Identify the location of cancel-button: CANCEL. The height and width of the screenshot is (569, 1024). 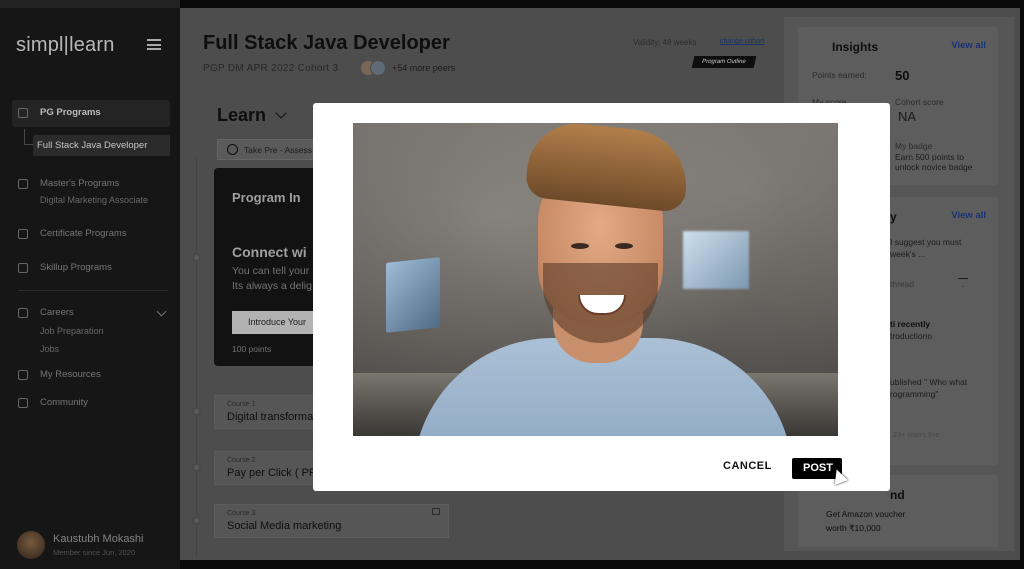
(747, 466).